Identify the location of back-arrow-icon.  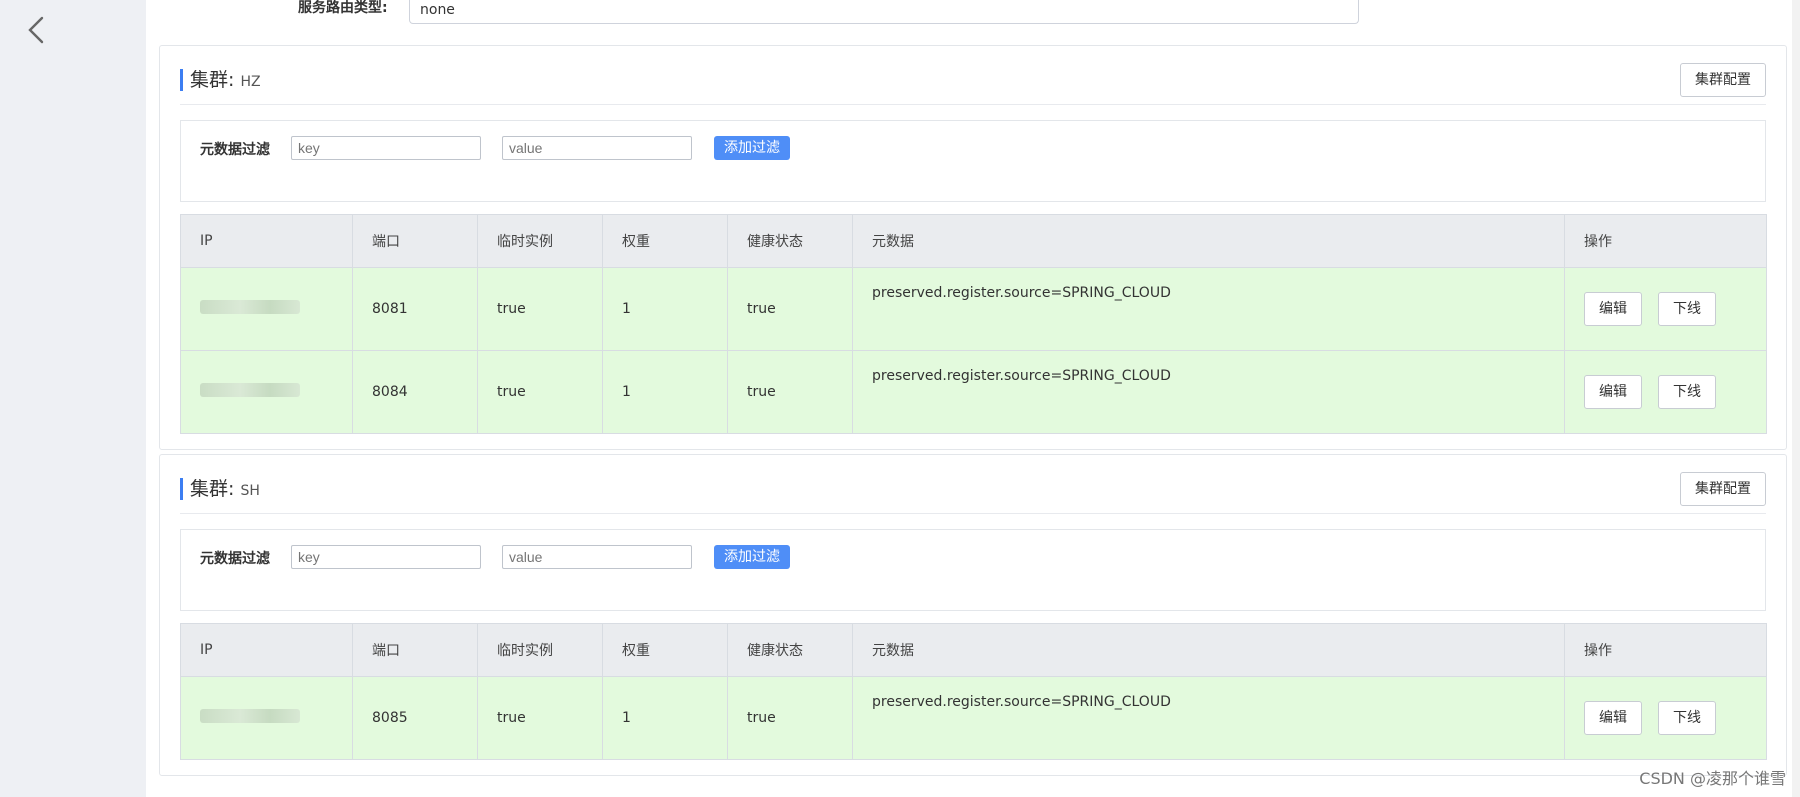
(36, 30).